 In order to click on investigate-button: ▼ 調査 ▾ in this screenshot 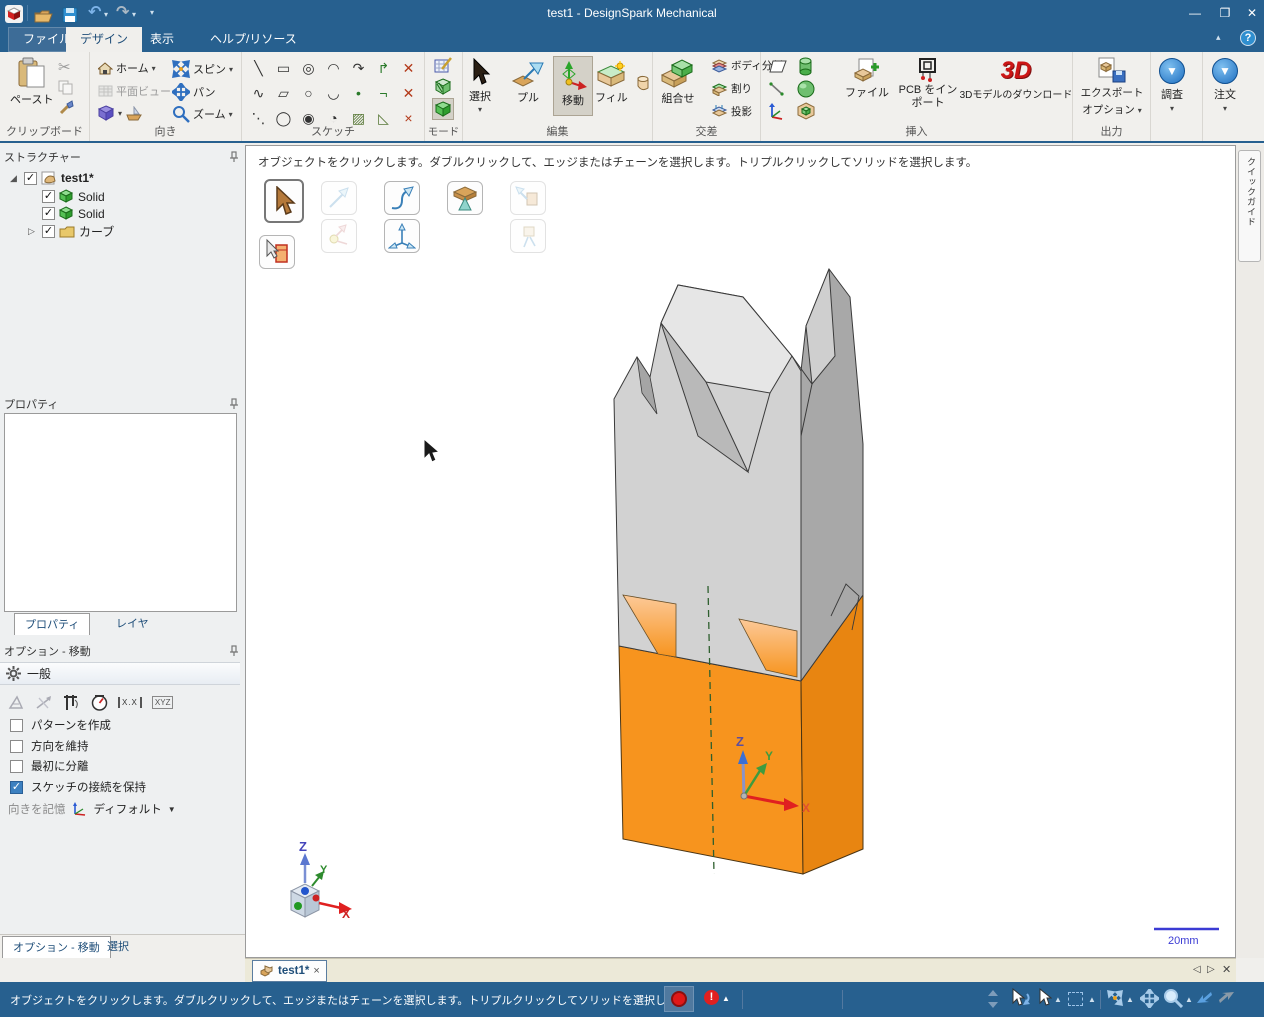, I will do `click(1172, 85)`.